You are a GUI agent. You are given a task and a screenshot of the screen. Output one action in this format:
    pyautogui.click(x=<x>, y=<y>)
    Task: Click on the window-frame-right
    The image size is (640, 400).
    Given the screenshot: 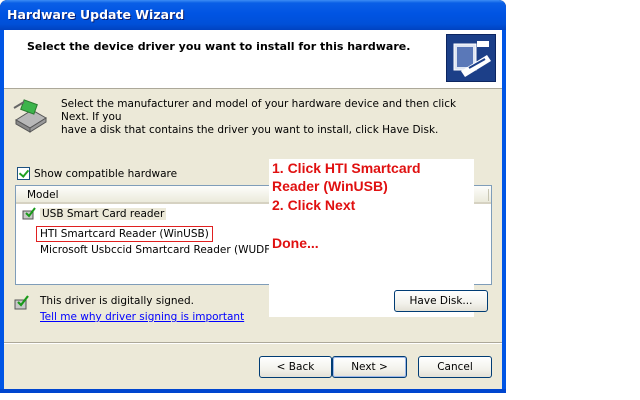 What is the action you would take?
    pyautogui.click(x=504, y=211)
    